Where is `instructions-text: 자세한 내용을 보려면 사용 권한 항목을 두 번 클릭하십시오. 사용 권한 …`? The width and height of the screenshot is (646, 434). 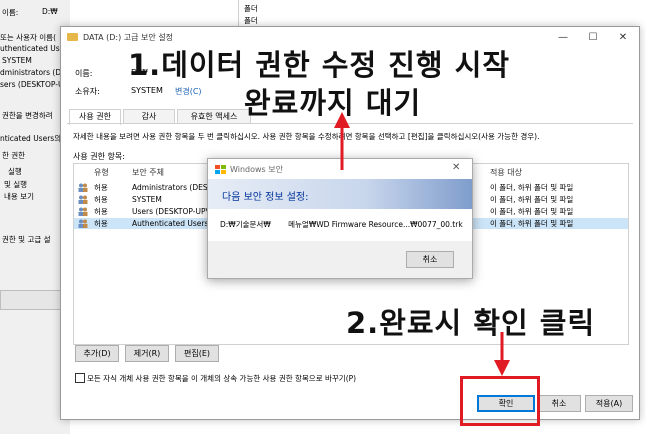
instructions-text: 자세한 내용을 보려면 사용 권한 항목을 두 번 클릭하십시오. 사용 권한 … is located at coordinates (306, 136).